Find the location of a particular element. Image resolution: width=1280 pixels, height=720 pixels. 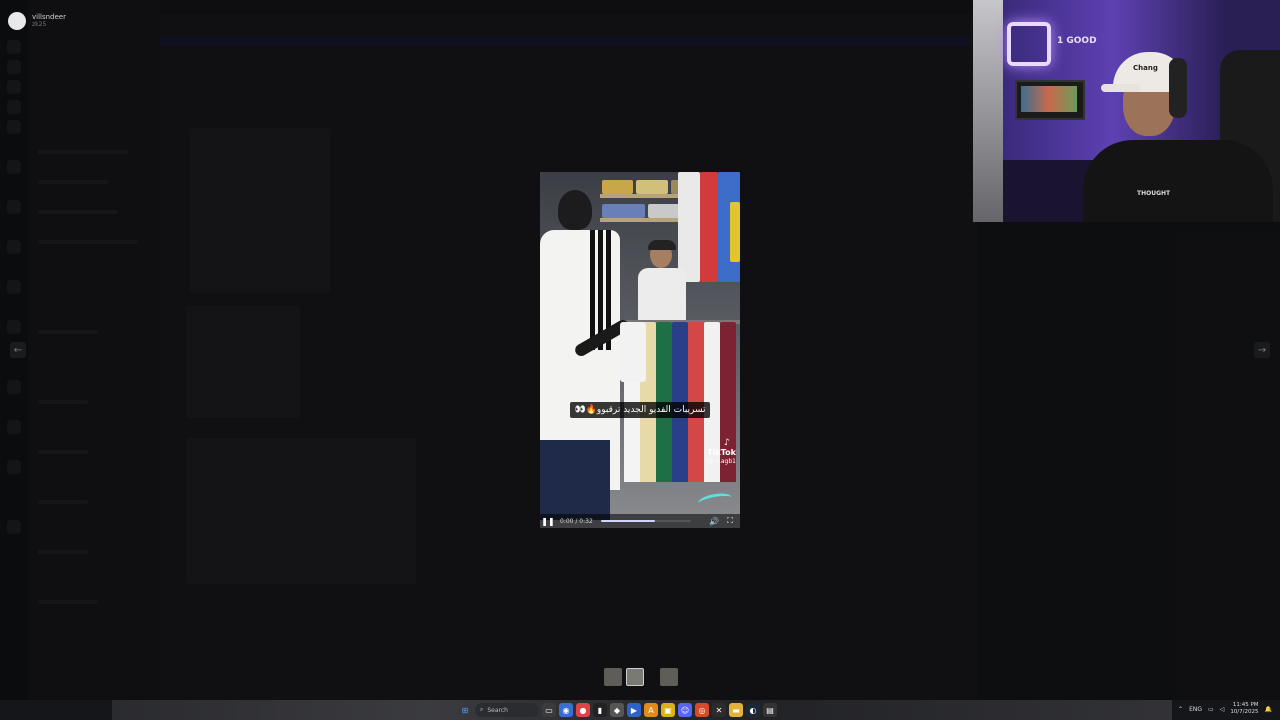

video-time: 0:00 / 0:32 is located at coordinates (576, 521).